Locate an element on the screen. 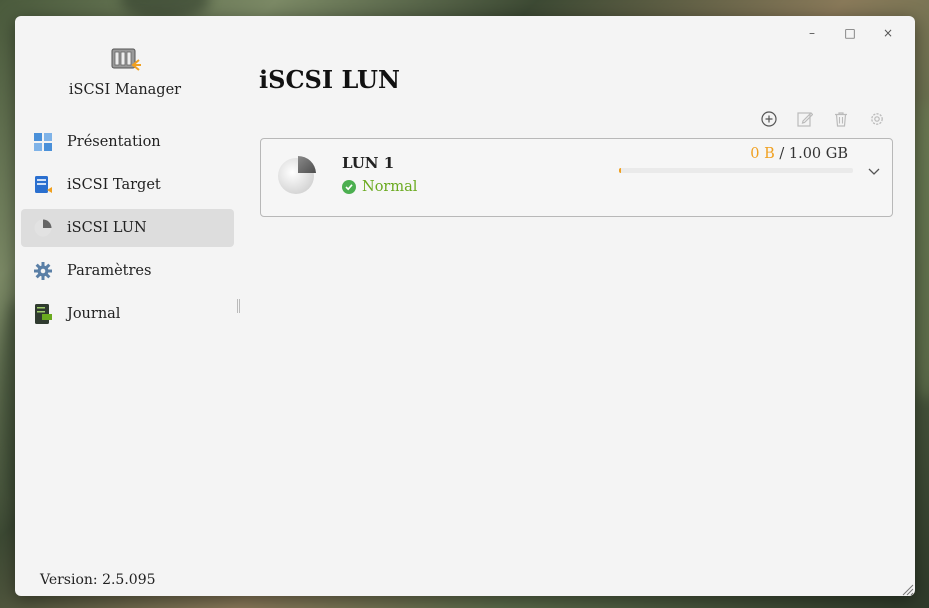 This screenshot has height=608, width=929. lun-disk-icon is located at coordinates (297, 175).